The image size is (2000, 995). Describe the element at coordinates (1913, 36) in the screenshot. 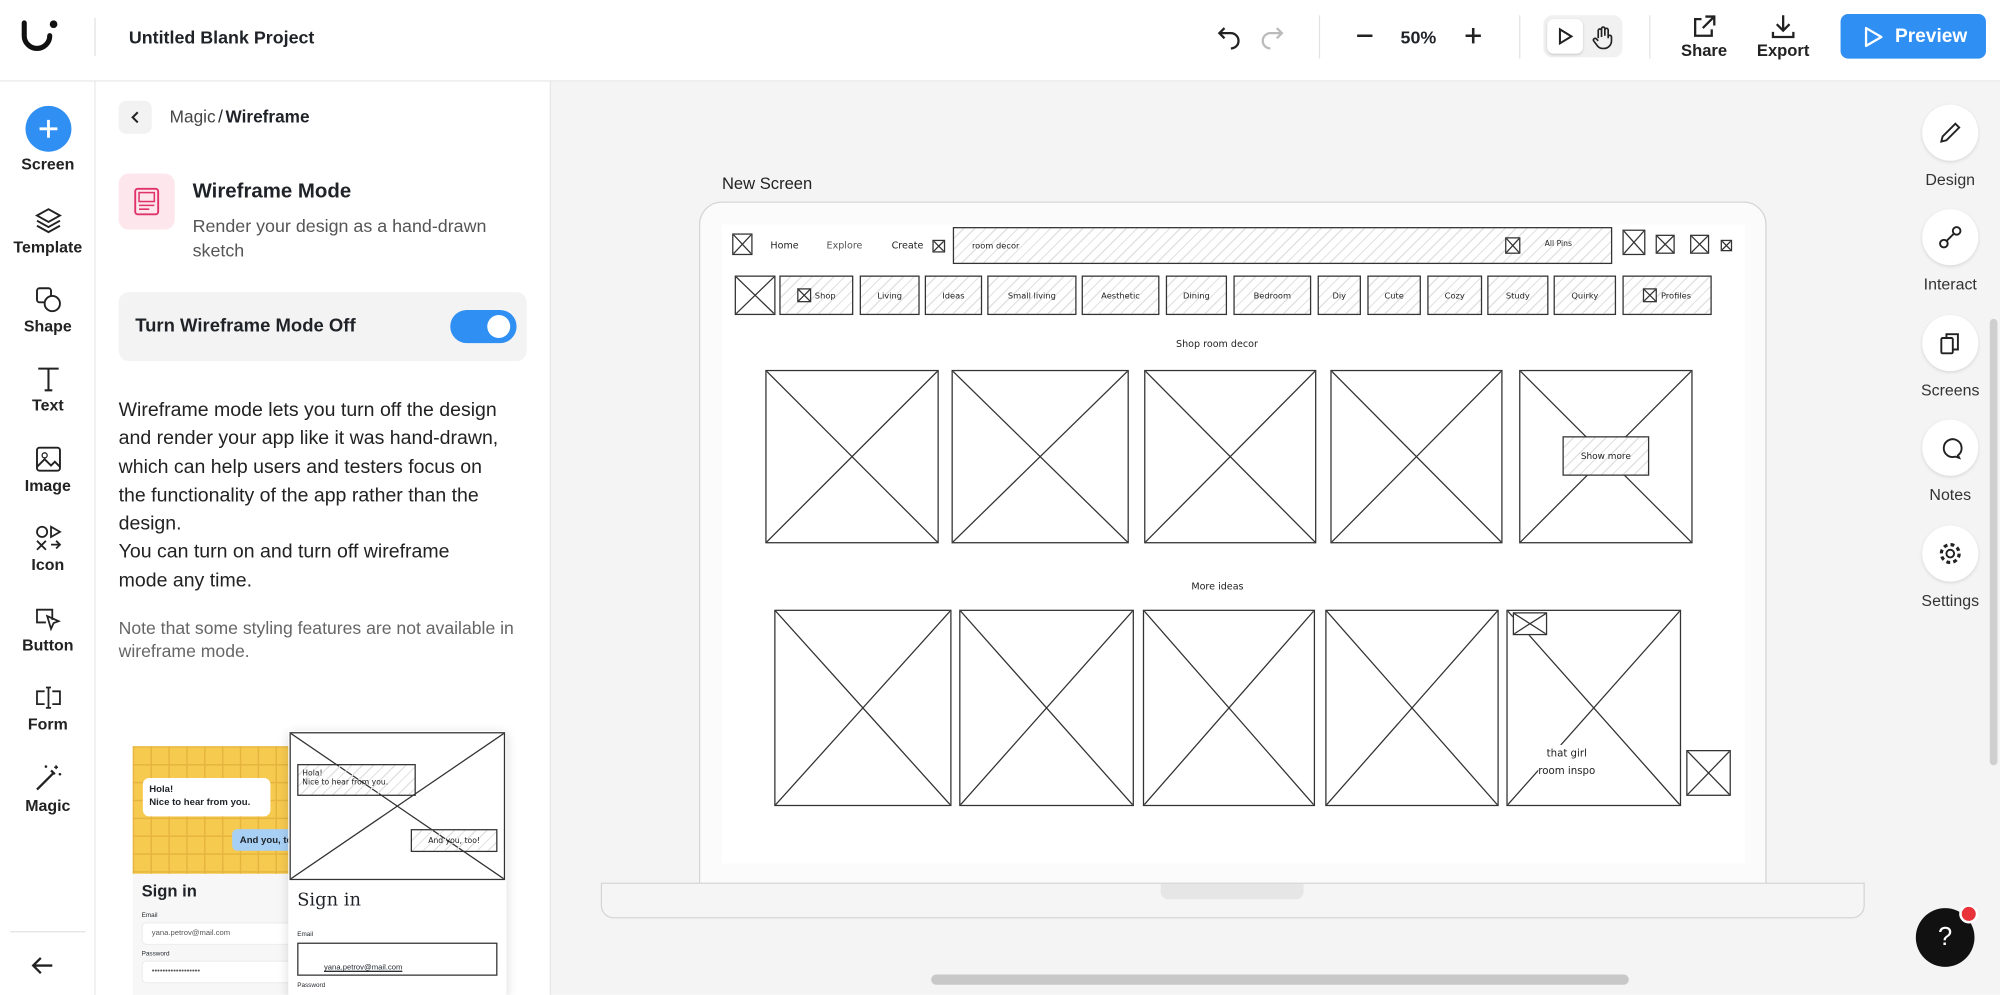

I see `preview-button: Preview` at that location.